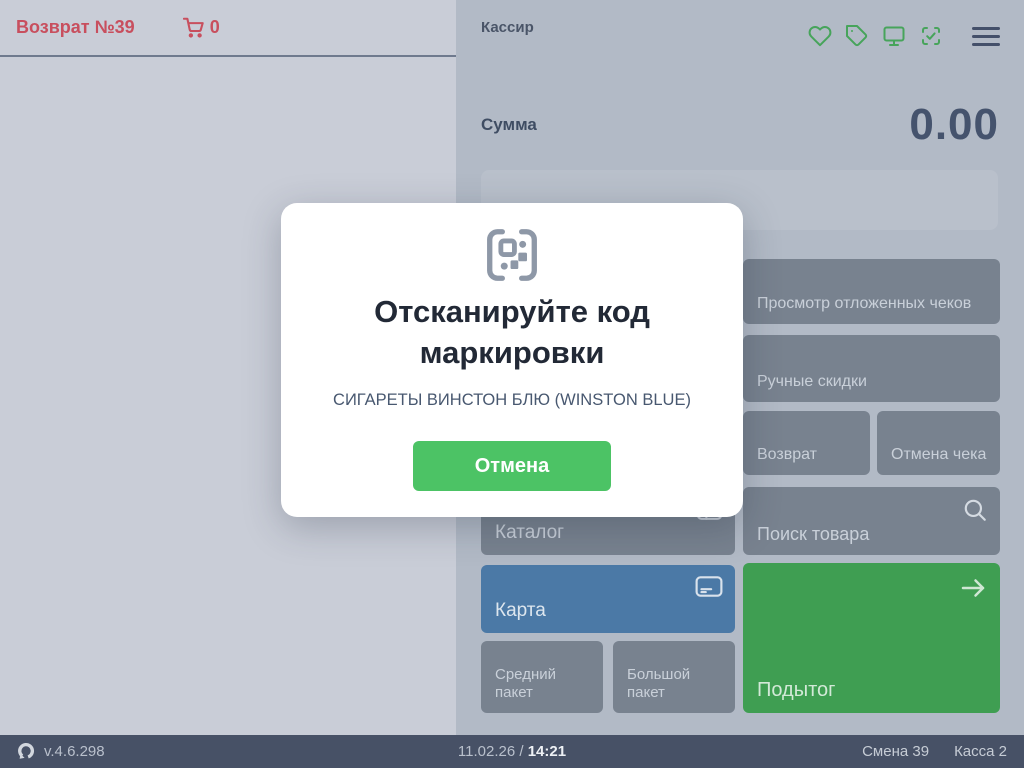 Image resolution: width=1024 pixels, height=768 pixels. I want to click on return-title: Возврат №39, so click(75, 27).